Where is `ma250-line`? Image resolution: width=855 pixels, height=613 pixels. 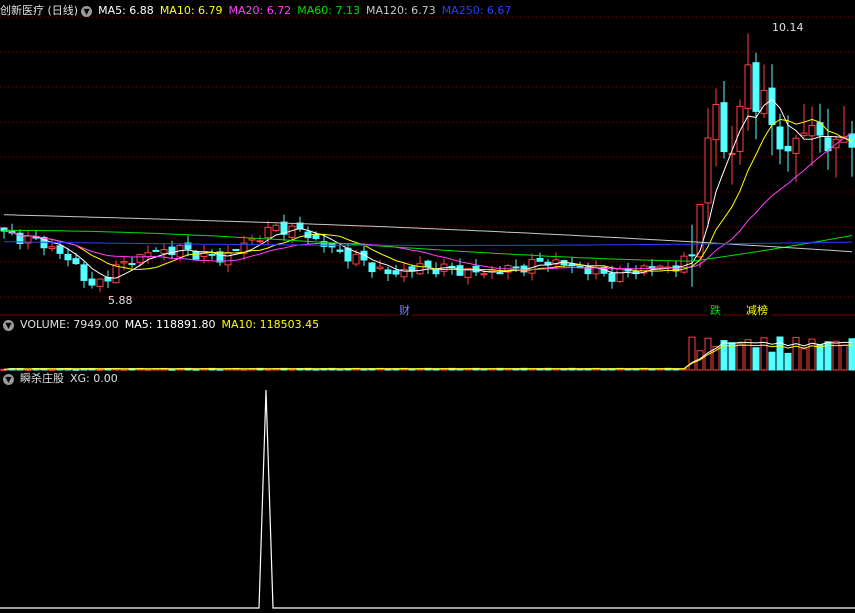 ma250-line is located at coordinates (428, 243).